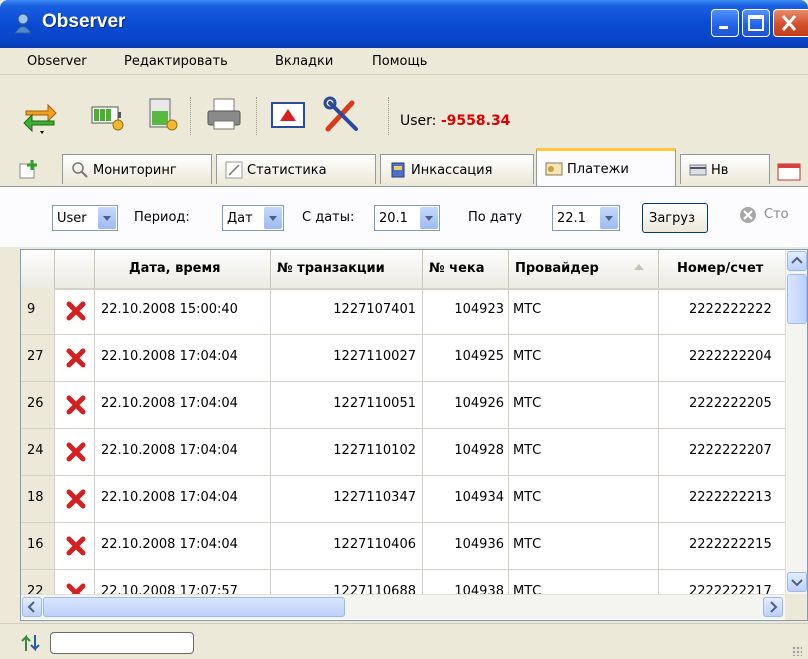 The height and width of the screenshot is (659, 808). What do you see at coordinates (288, 115) in the screenshot?
I see `report-icon` at bounding box center [288, 115].